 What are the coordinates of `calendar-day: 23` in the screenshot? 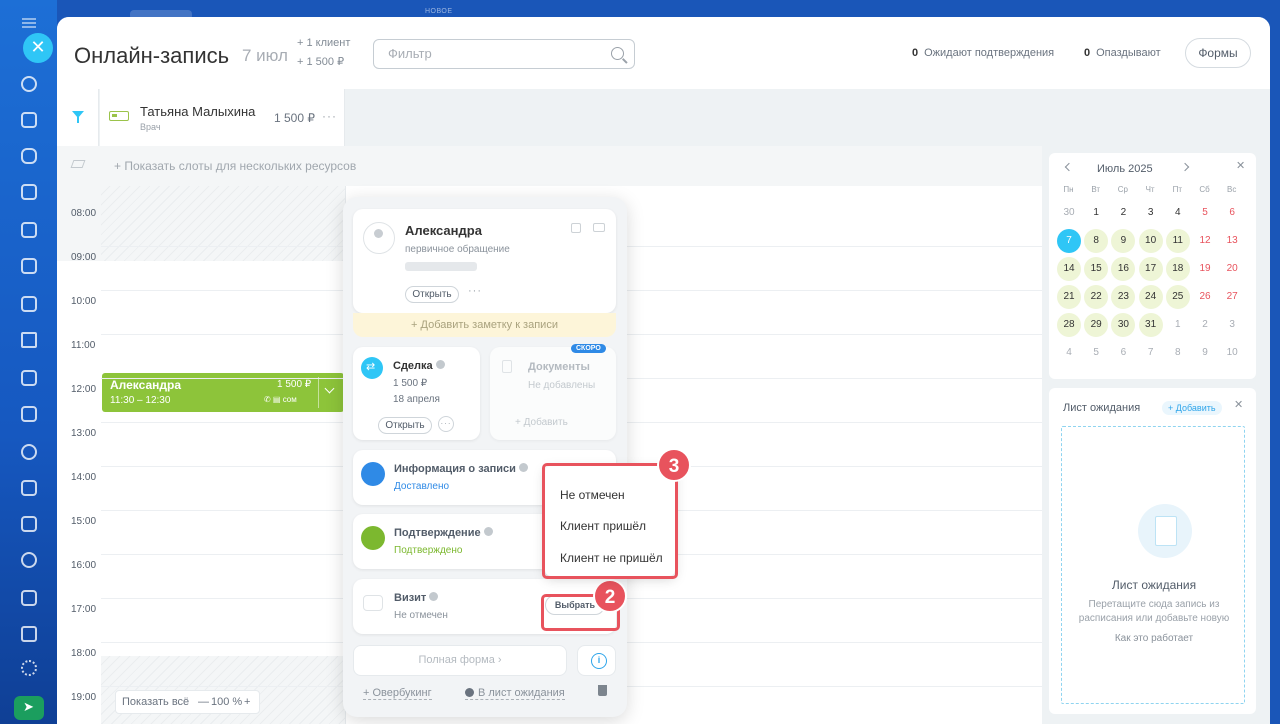 It's located at (1123, 297).